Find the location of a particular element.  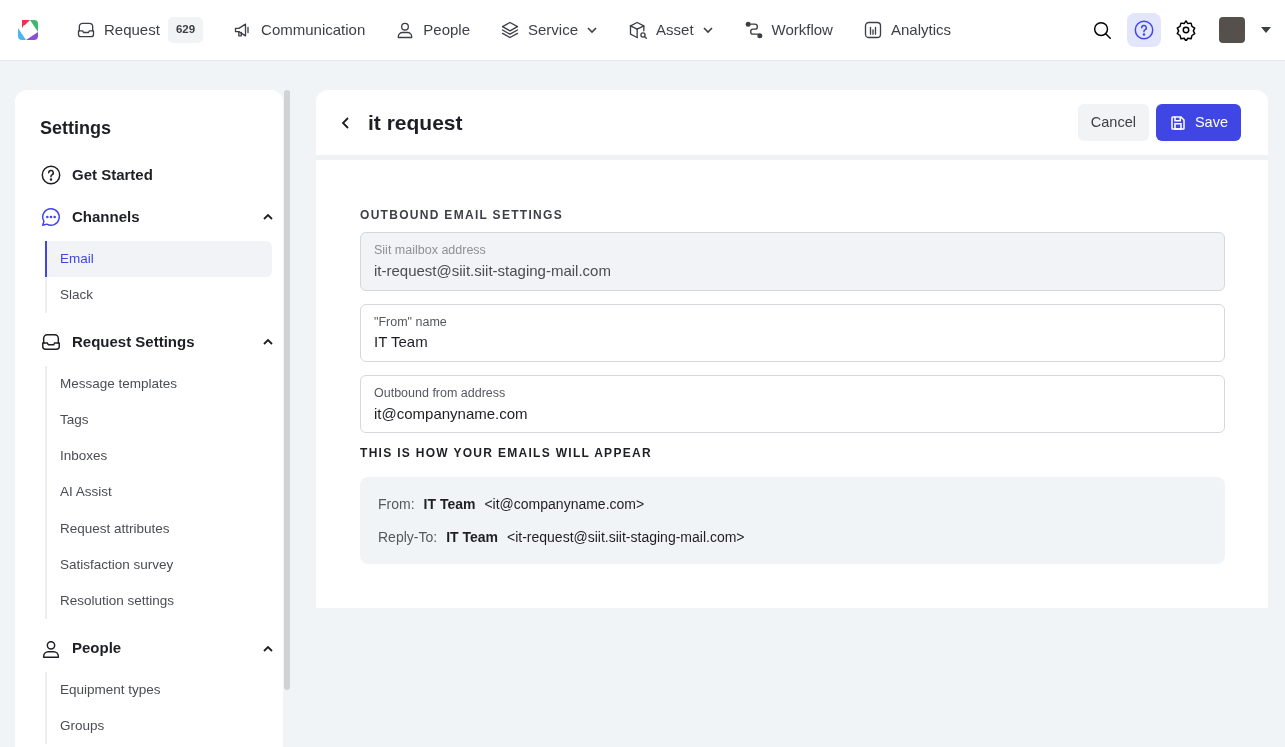

text-field: "From" name IT Team is located at coordinates (792, 332).